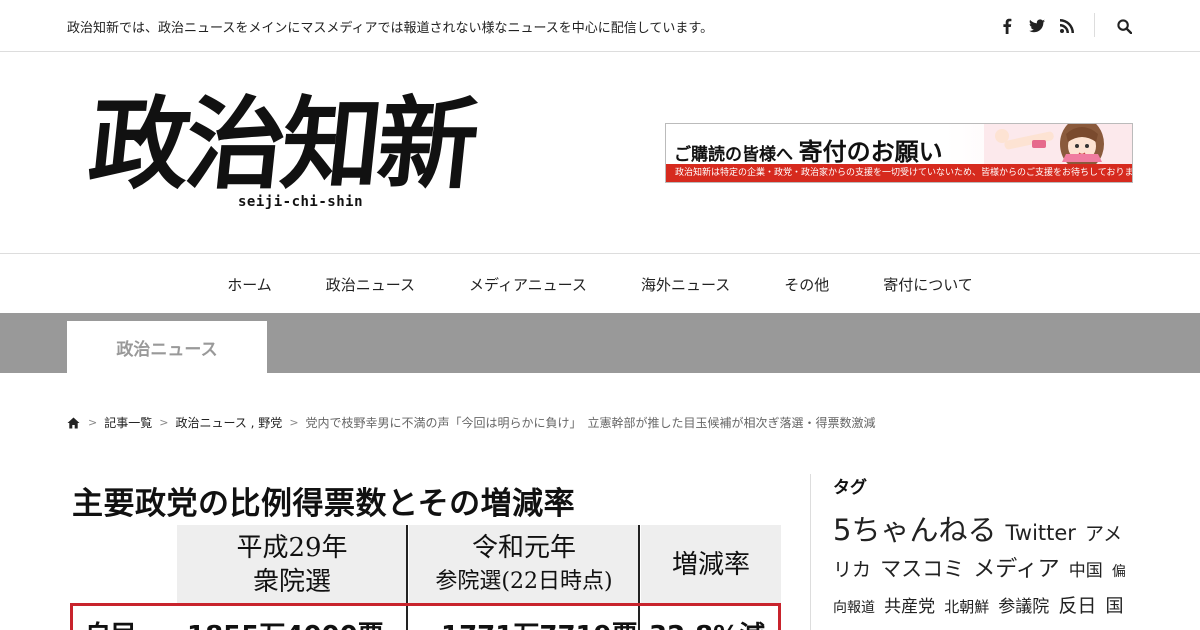 Image resolution: width=1200 pixels, height=630 pixels. I want to click on tag-link: Twitter, so click(1041, 533).